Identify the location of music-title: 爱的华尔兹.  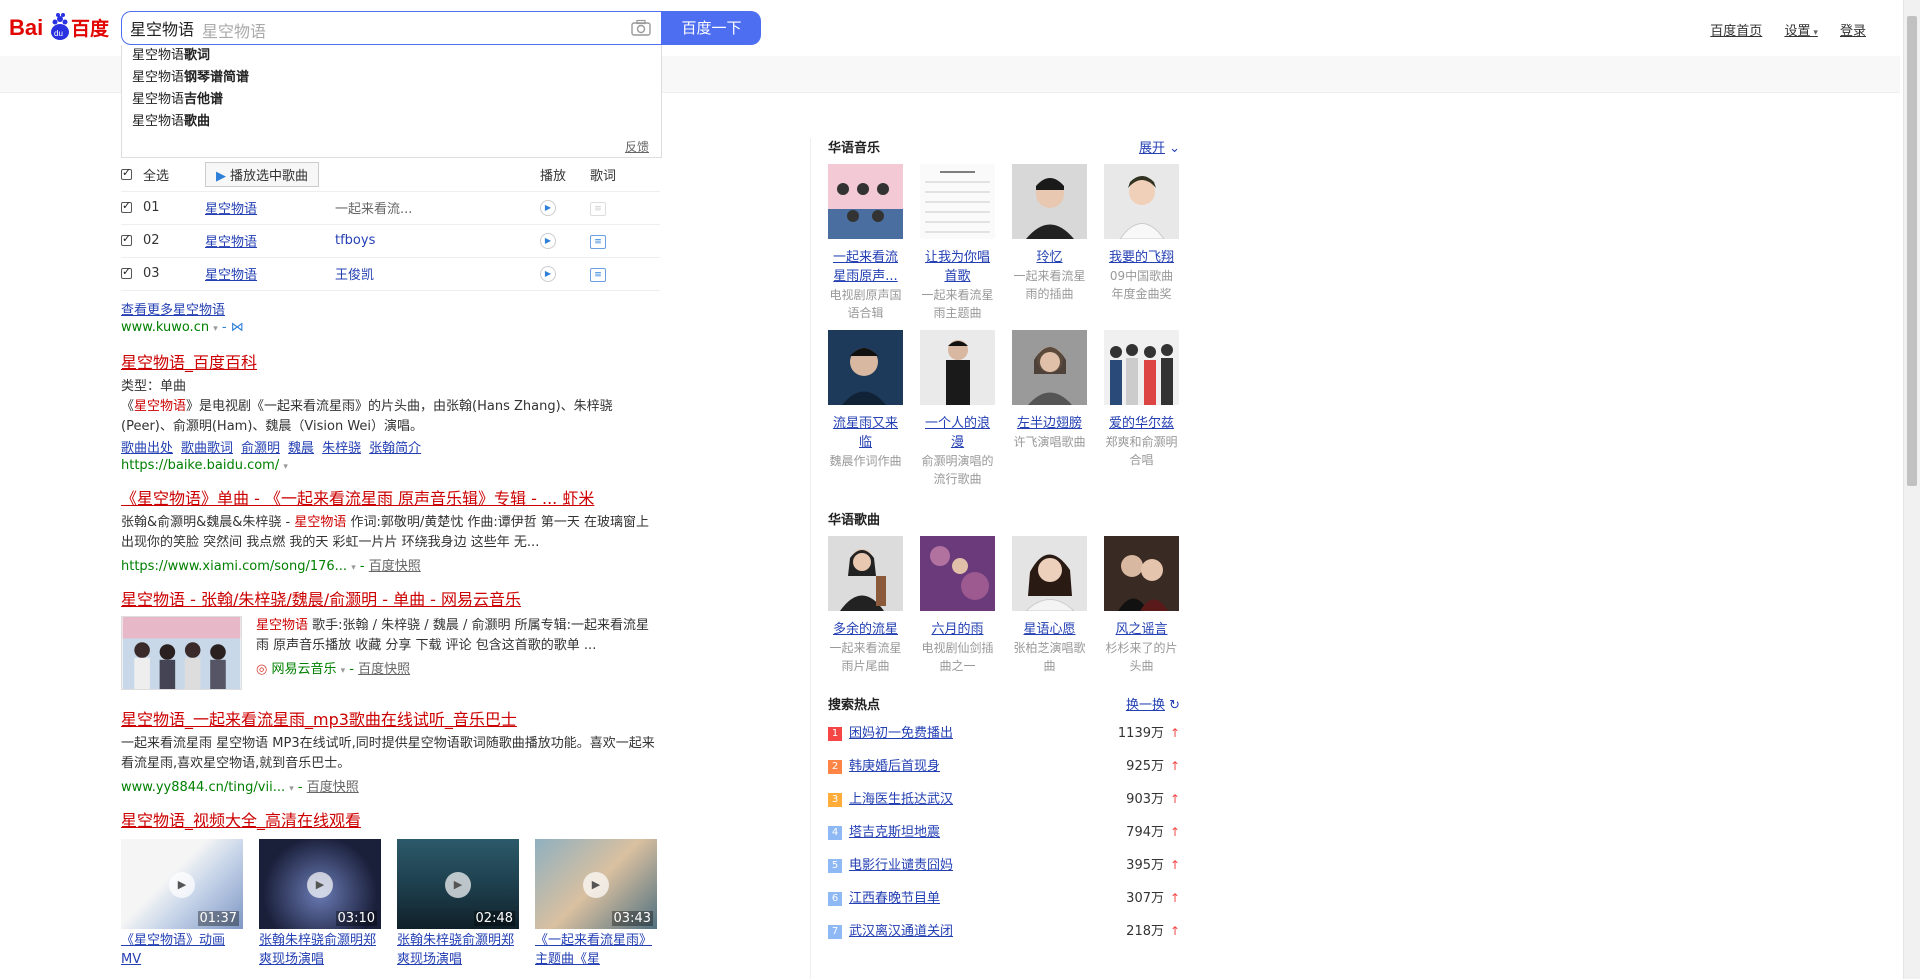
(1141, 423).